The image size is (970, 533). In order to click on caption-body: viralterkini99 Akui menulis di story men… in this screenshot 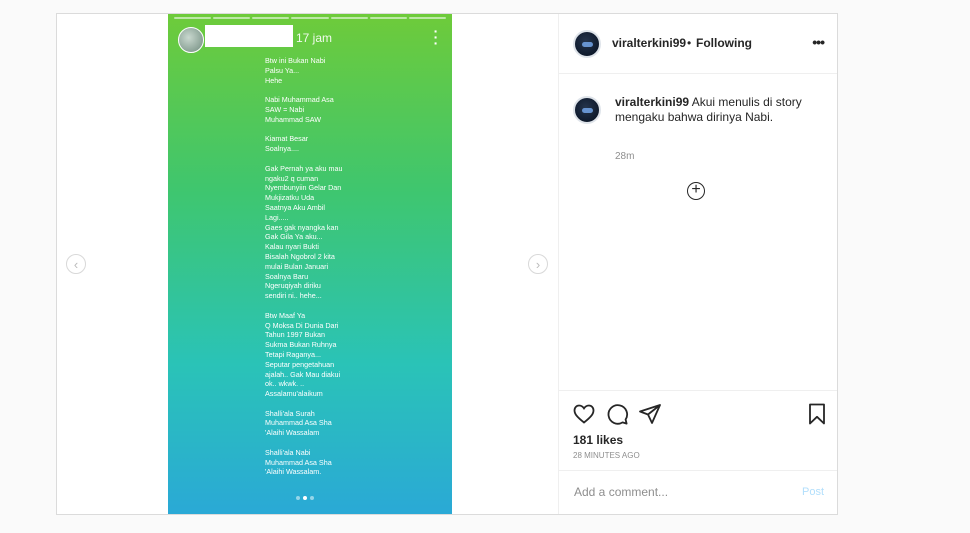, I will do `click(715, 110)`.